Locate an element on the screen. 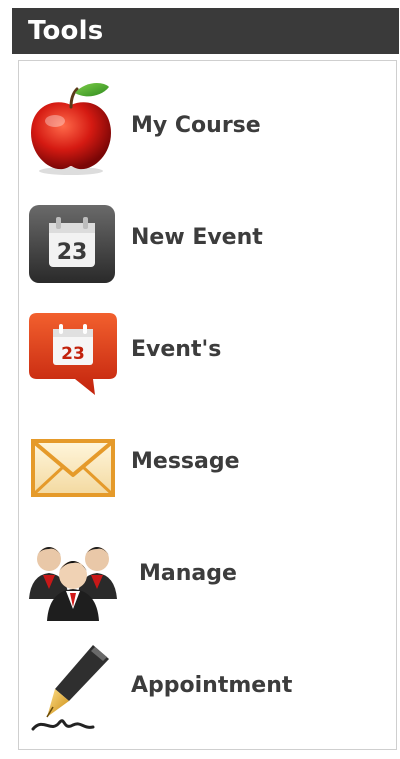 Image resolution: width=400 pixels, height=759 pixels. tool-item-message: Message is located at coordinates (207, 461).